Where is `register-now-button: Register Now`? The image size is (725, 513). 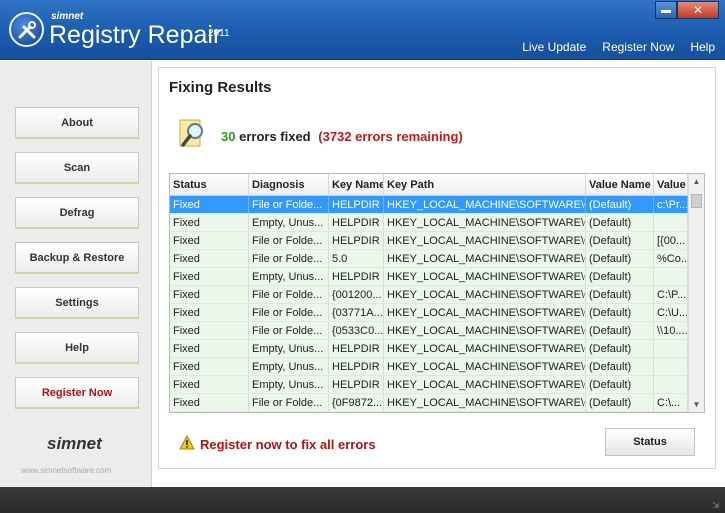 register-now-button: Register Now is located at coordinates (77, 393).